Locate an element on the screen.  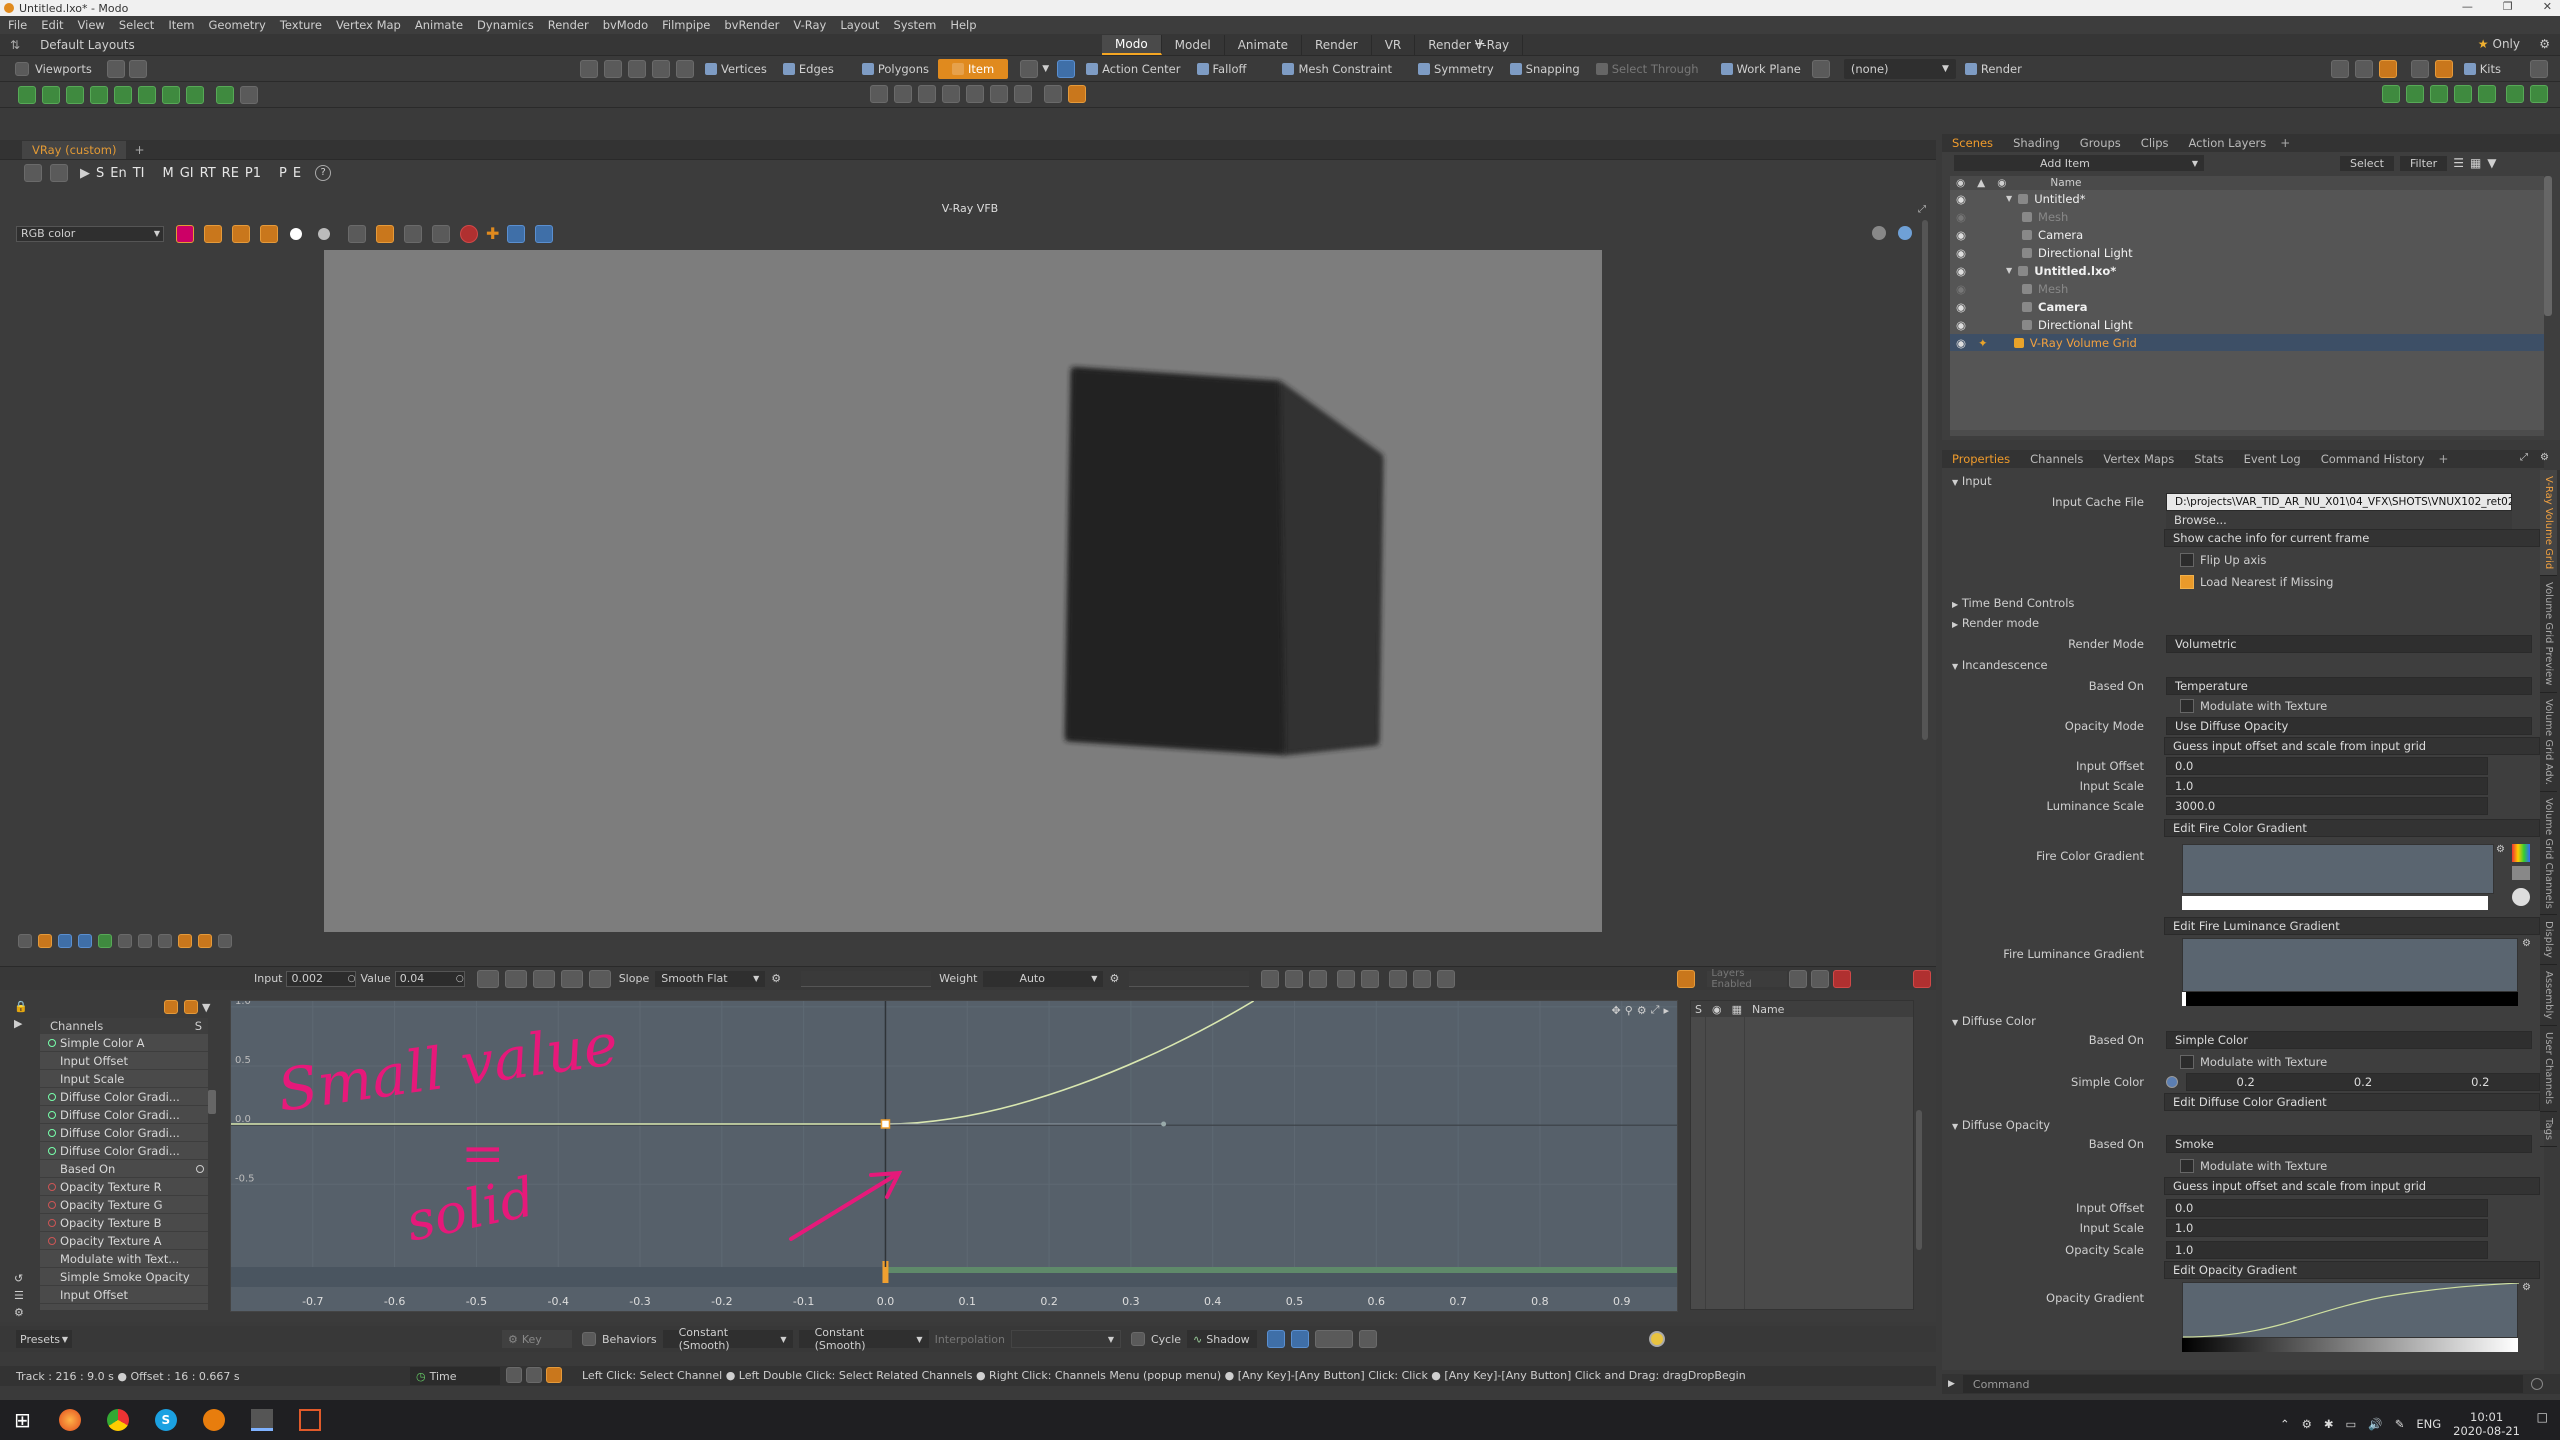
layout-menu-icon: ⇅ is located at coordinates (15, 45).